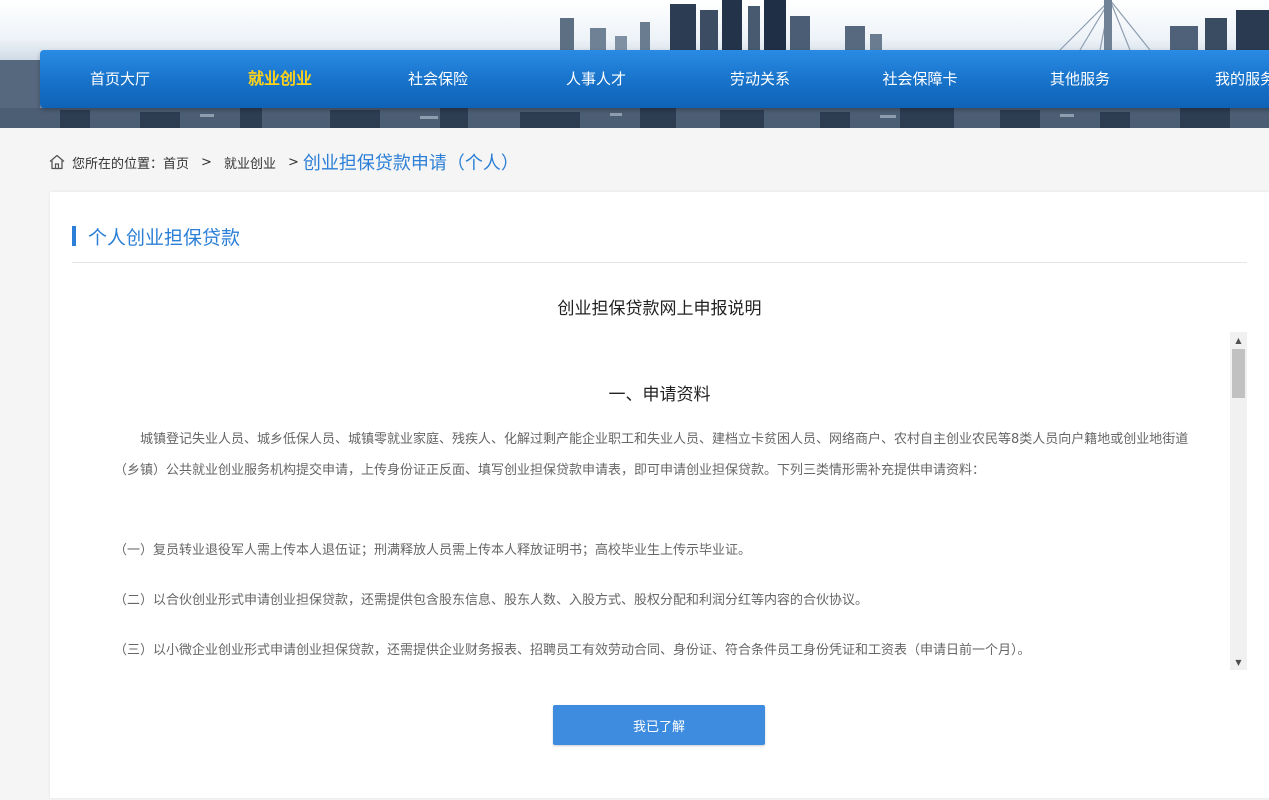  Describe the element at coordinates (74, 236) in the screenshot. I see `title-accent-bar` at that location.